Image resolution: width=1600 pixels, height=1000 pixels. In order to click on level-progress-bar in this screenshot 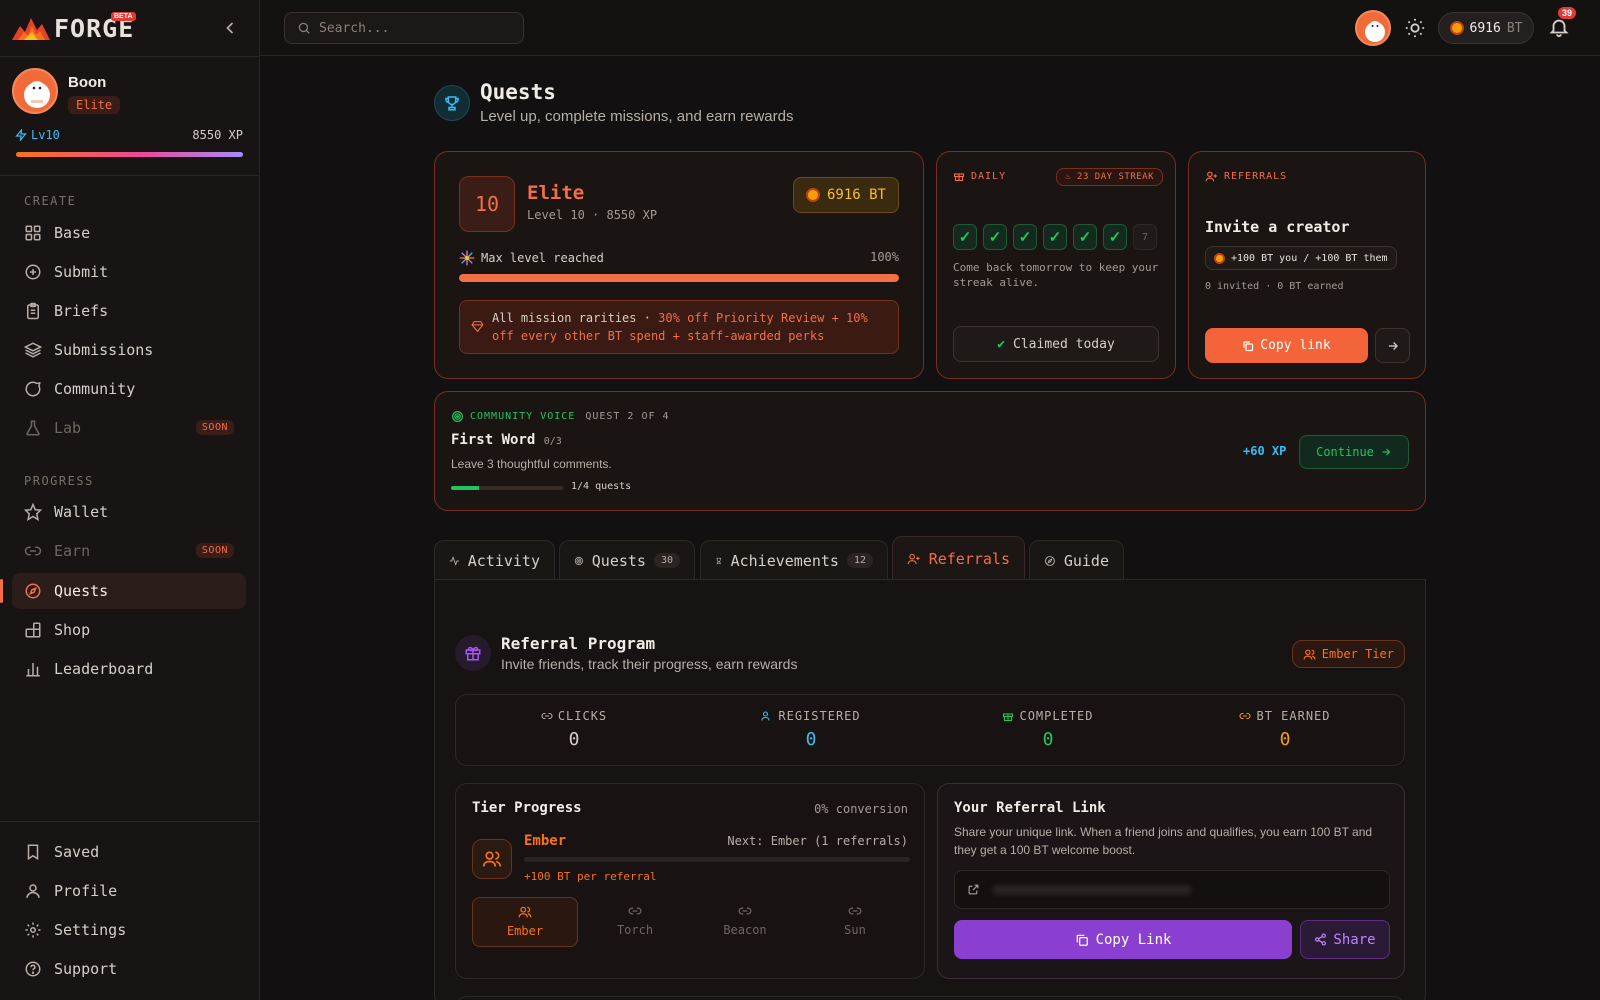, I will do `click(679, 278)`.